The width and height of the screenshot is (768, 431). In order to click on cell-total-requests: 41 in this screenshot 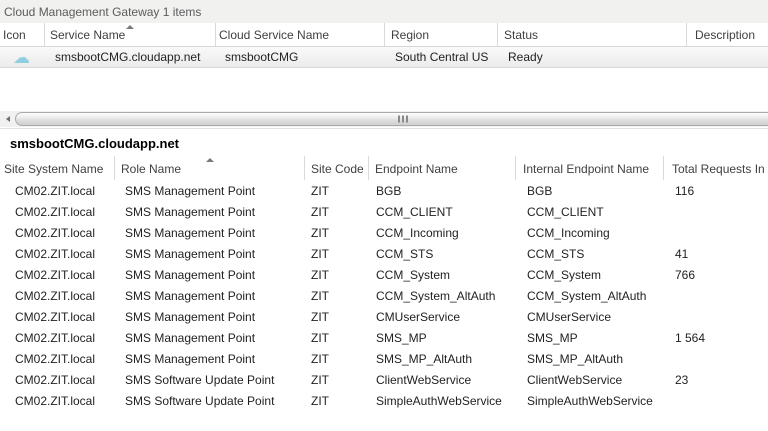, I will do `click(682, 253)`.